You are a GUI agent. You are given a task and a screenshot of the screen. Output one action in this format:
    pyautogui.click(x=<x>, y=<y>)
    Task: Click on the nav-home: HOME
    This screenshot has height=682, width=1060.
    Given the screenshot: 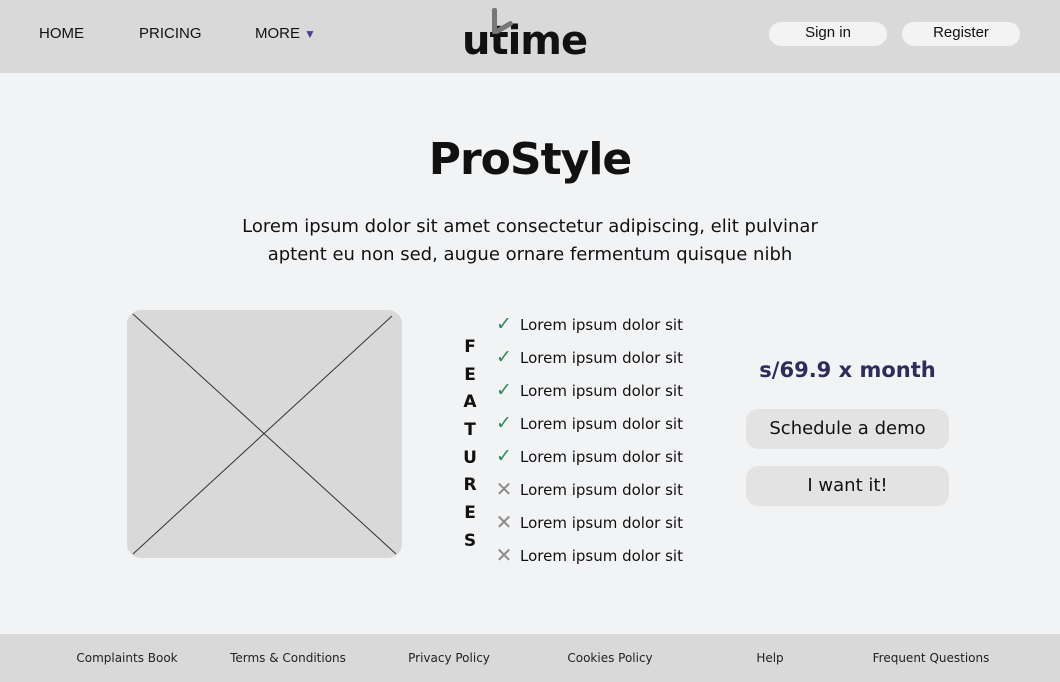 What is the action you would take?
    pyautogui.click(x=61, y=33)
    